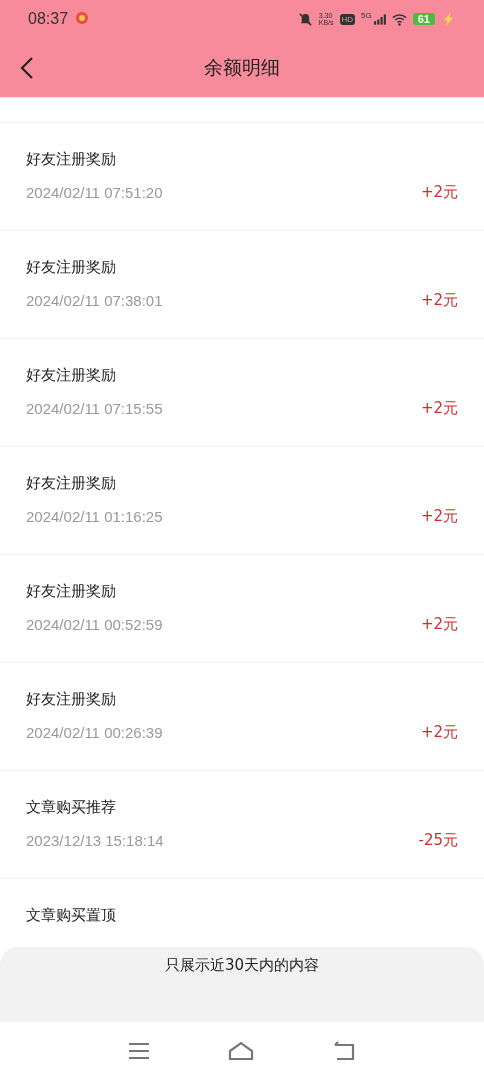  I want to click on toast: 只展示近30天内的内容, so click(242, 965).